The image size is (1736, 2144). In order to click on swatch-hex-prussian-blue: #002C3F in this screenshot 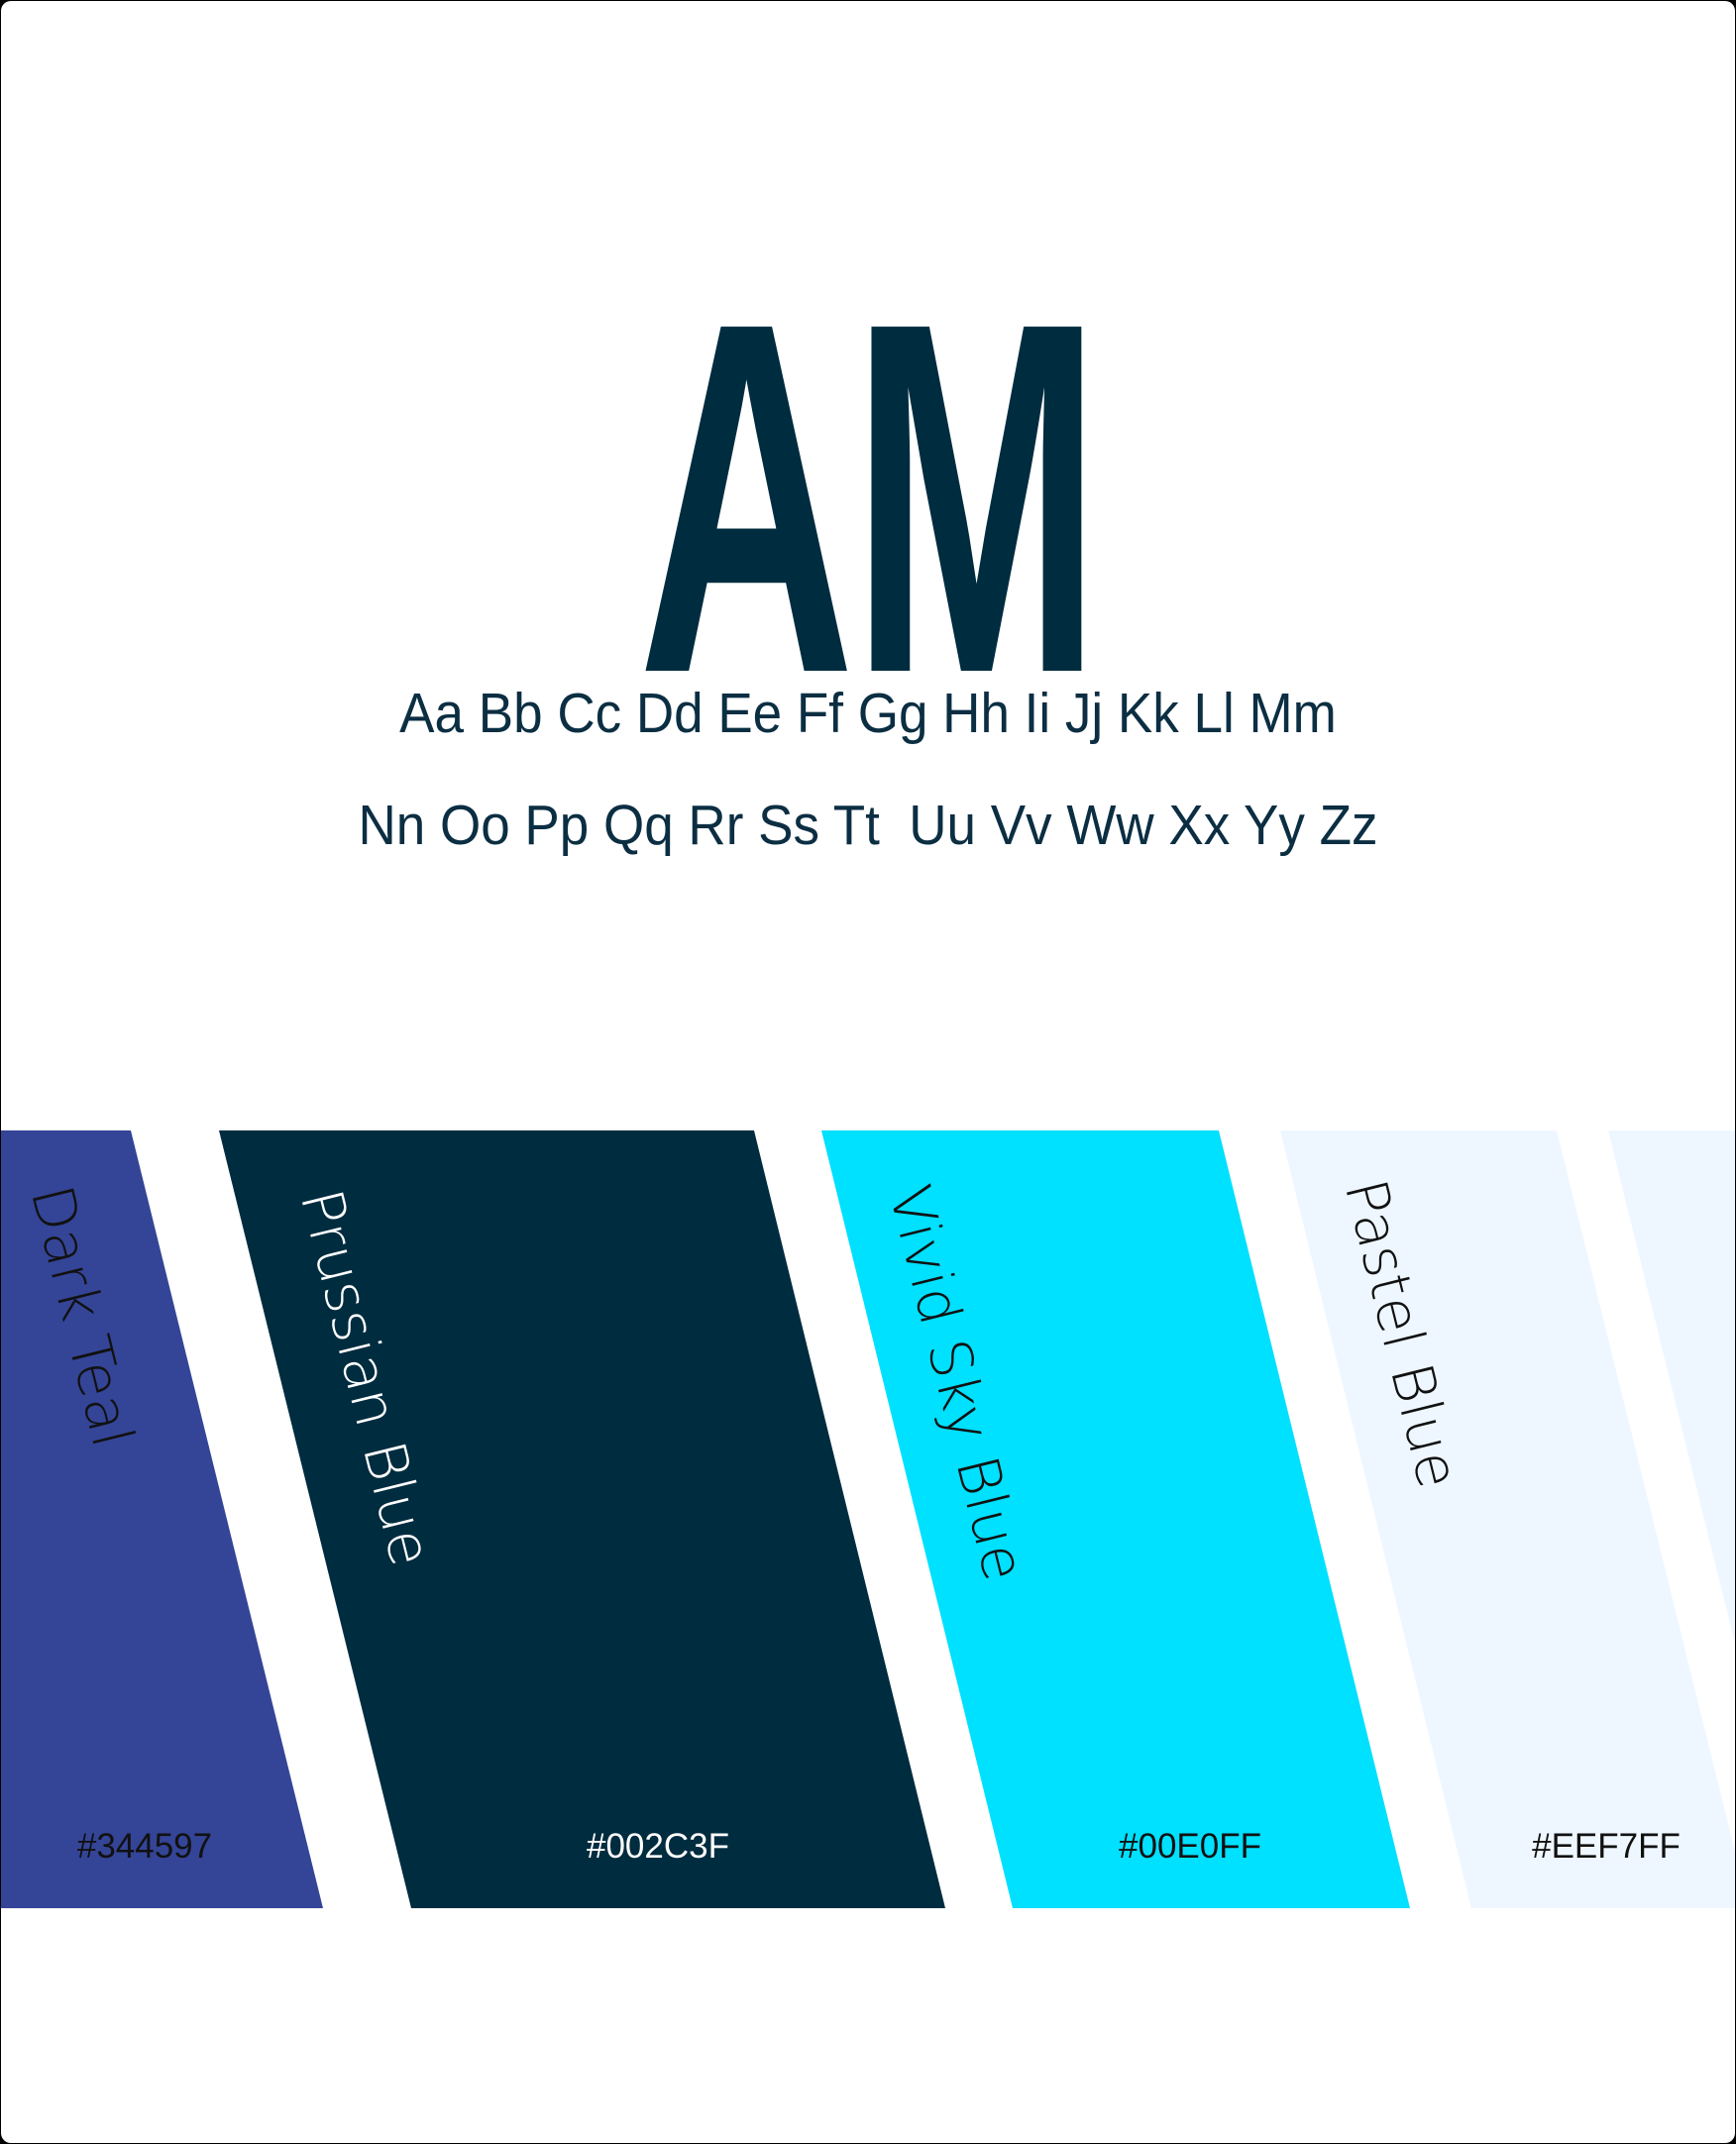, I will do `click(658, 1846)`.